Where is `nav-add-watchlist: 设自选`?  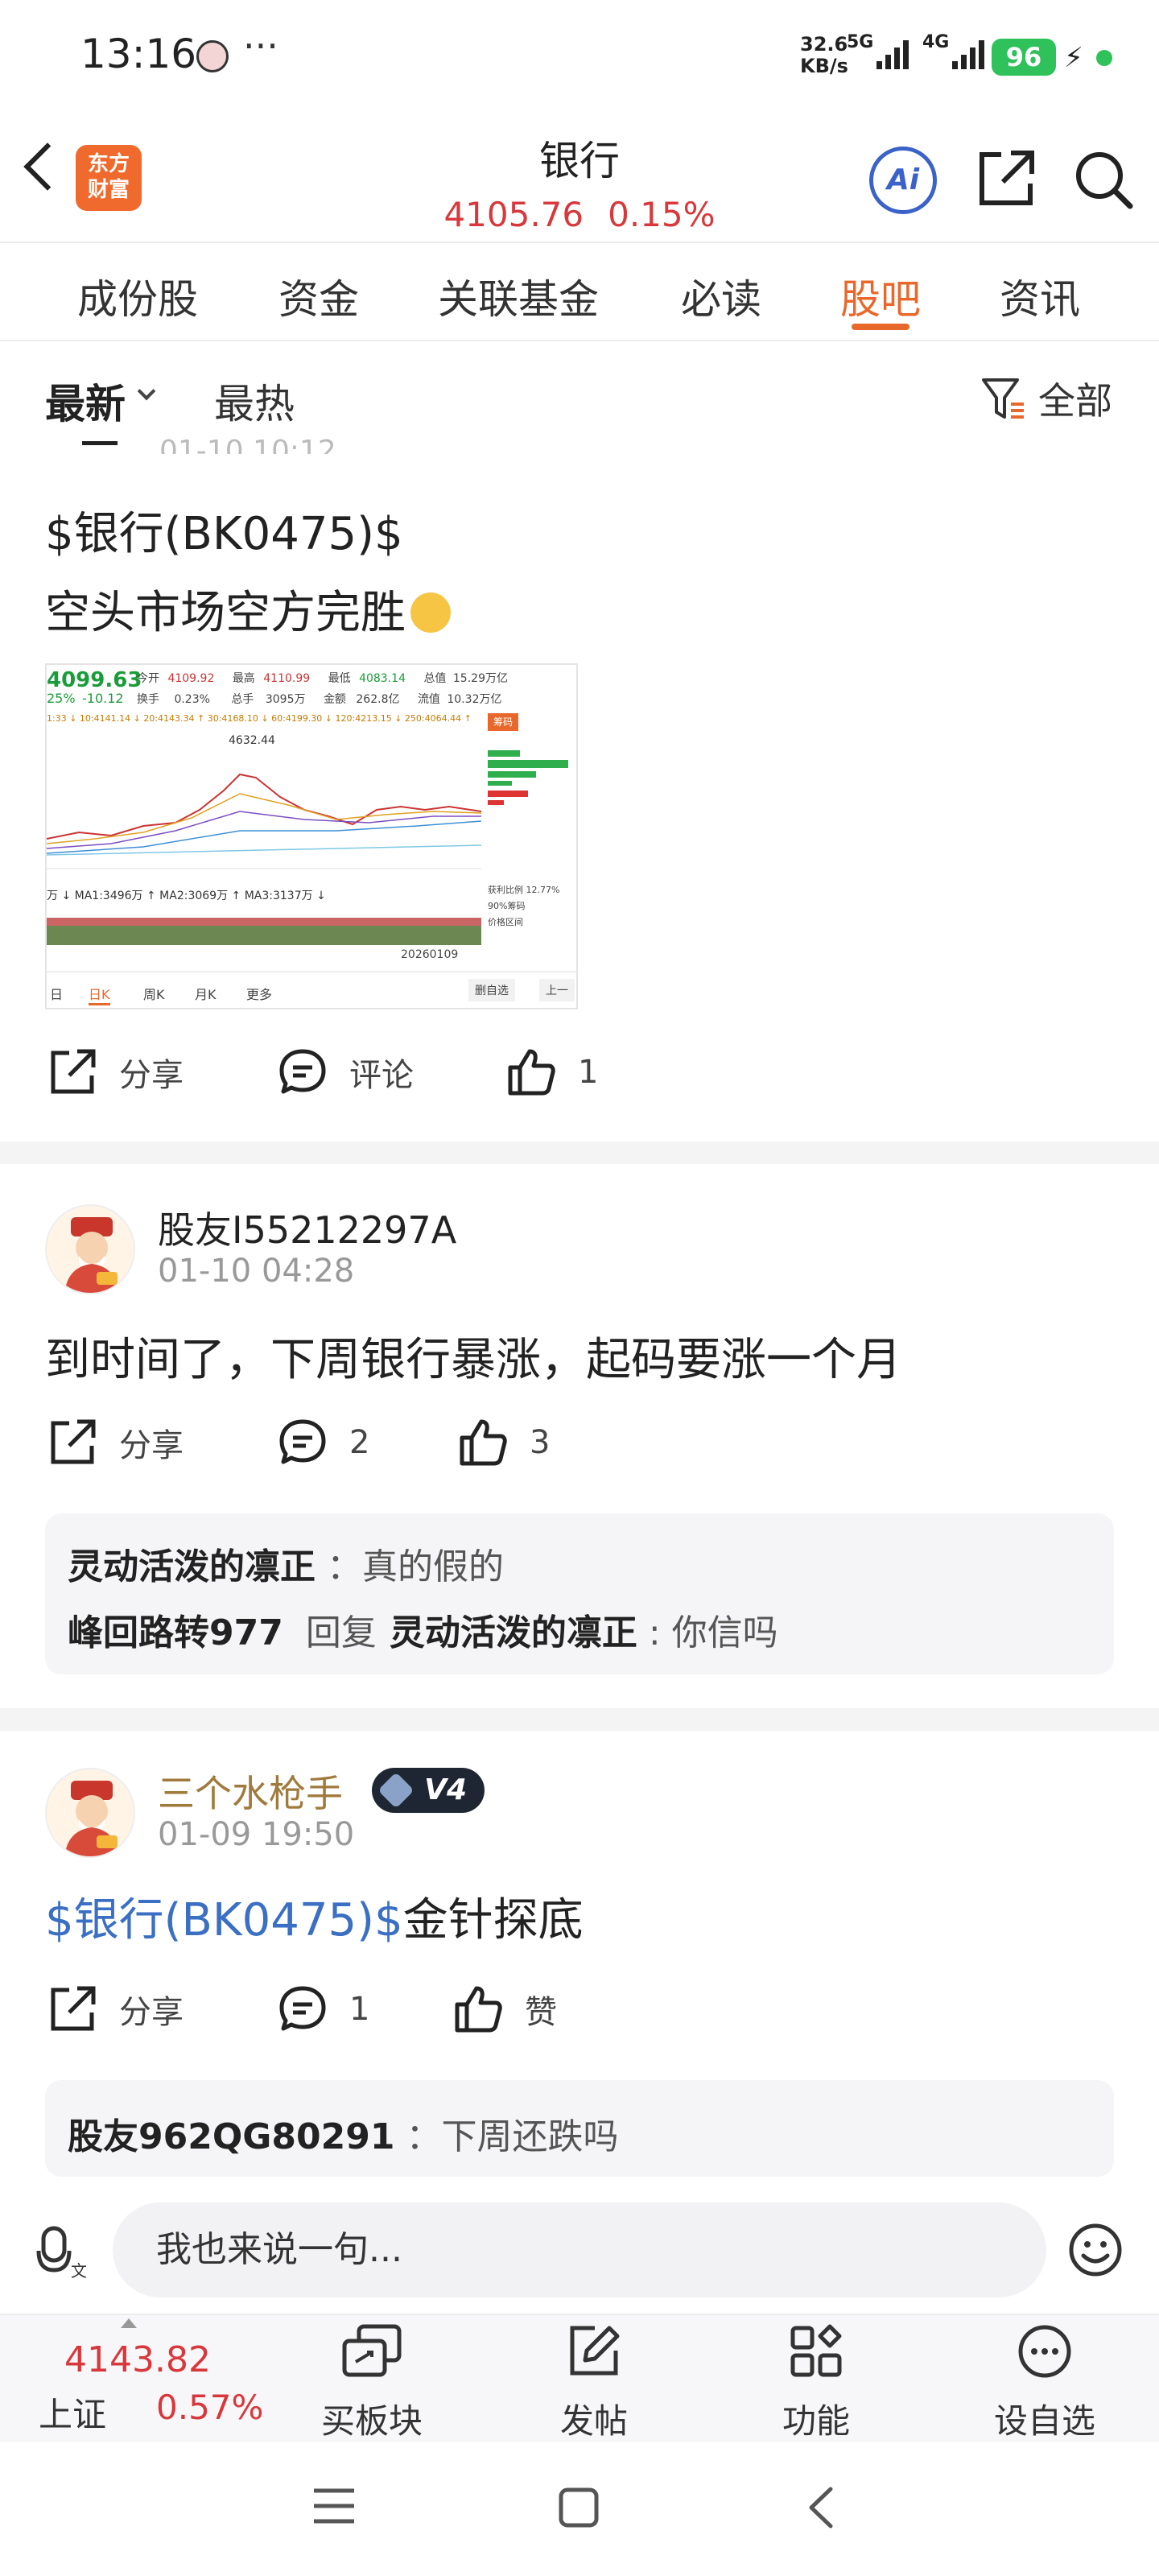
nav-add-watchlist: 设自选 is located at coordinates (1044, 2383).